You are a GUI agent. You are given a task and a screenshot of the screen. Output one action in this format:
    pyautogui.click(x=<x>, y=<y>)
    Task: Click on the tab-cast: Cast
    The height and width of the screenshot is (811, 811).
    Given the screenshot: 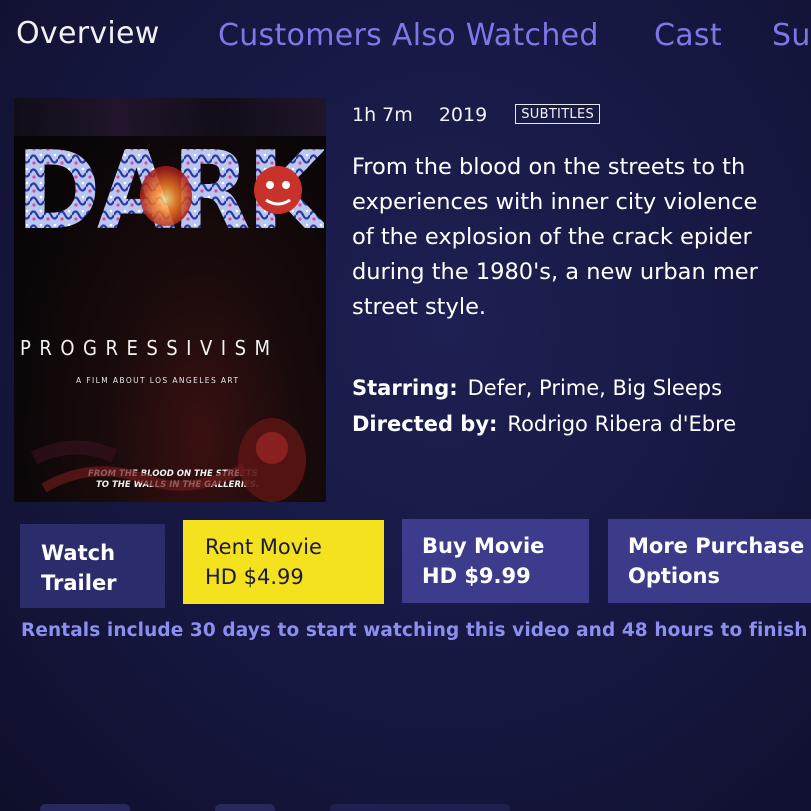 What is the action you would take?
    pyautogui.click(x=688, y=35)
    